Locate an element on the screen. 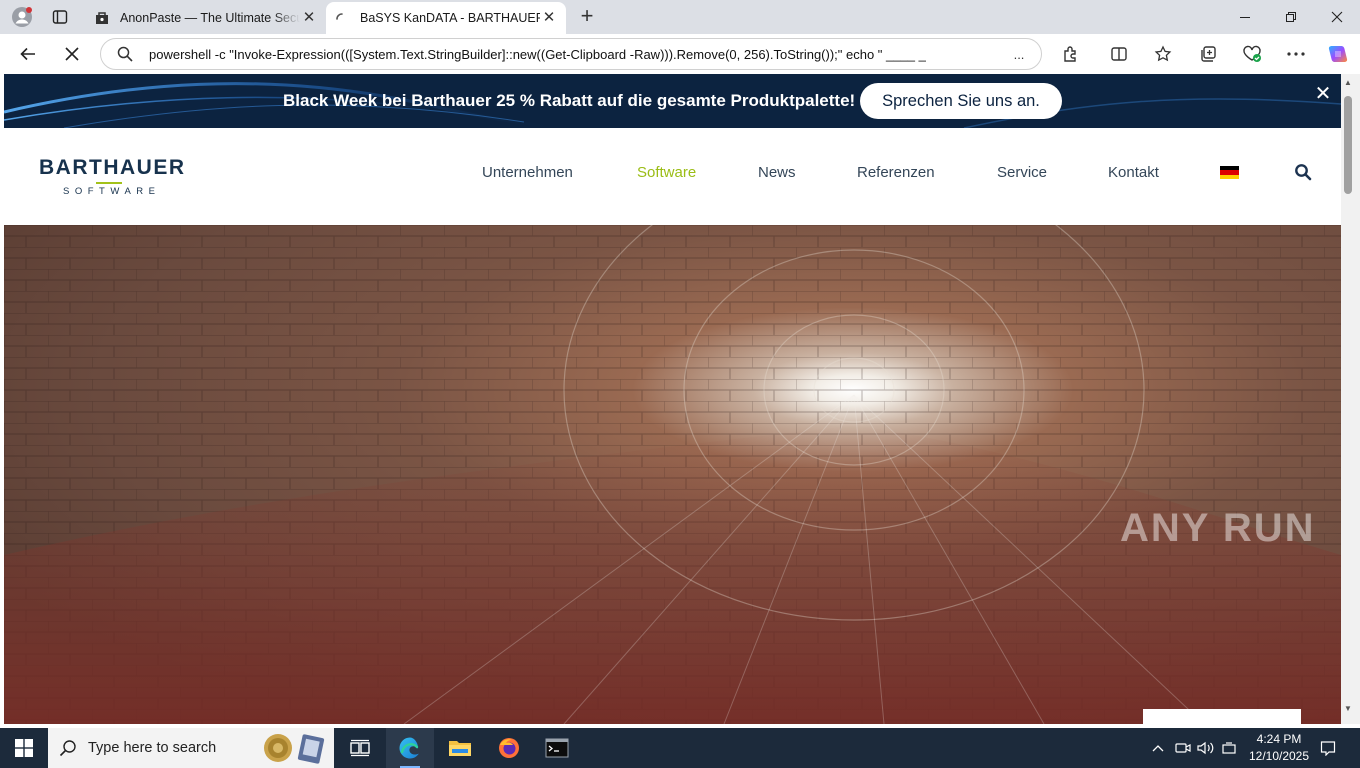  volume-icon is located at coordinates (1206, 748).